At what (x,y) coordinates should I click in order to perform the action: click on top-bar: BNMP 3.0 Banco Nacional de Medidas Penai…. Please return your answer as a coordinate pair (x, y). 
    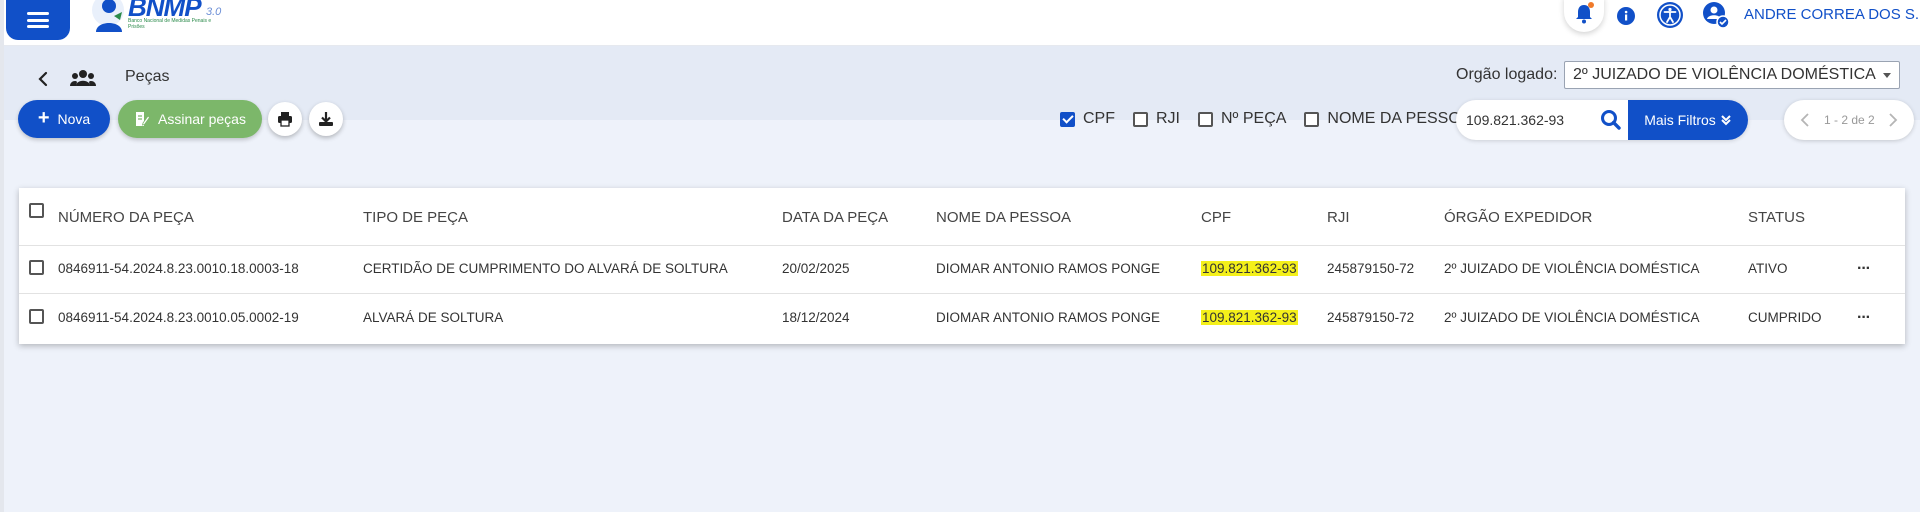
    Looking at the image, I should click on (962, 23).